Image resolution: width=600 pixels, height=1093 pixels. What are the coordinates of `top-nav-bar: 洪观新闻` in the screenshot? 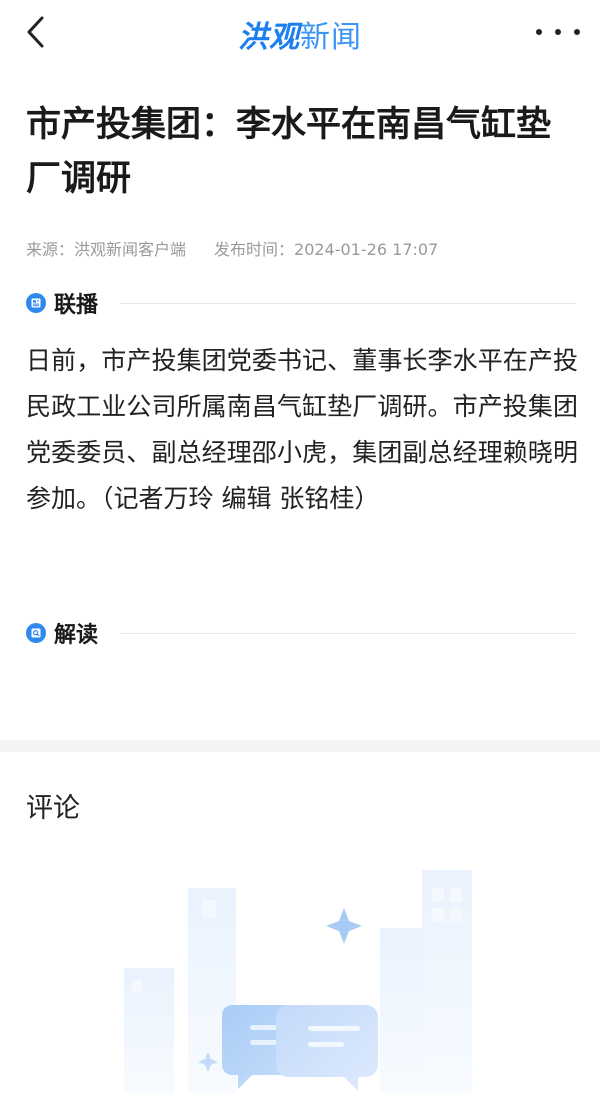 It's located at (300, 33).